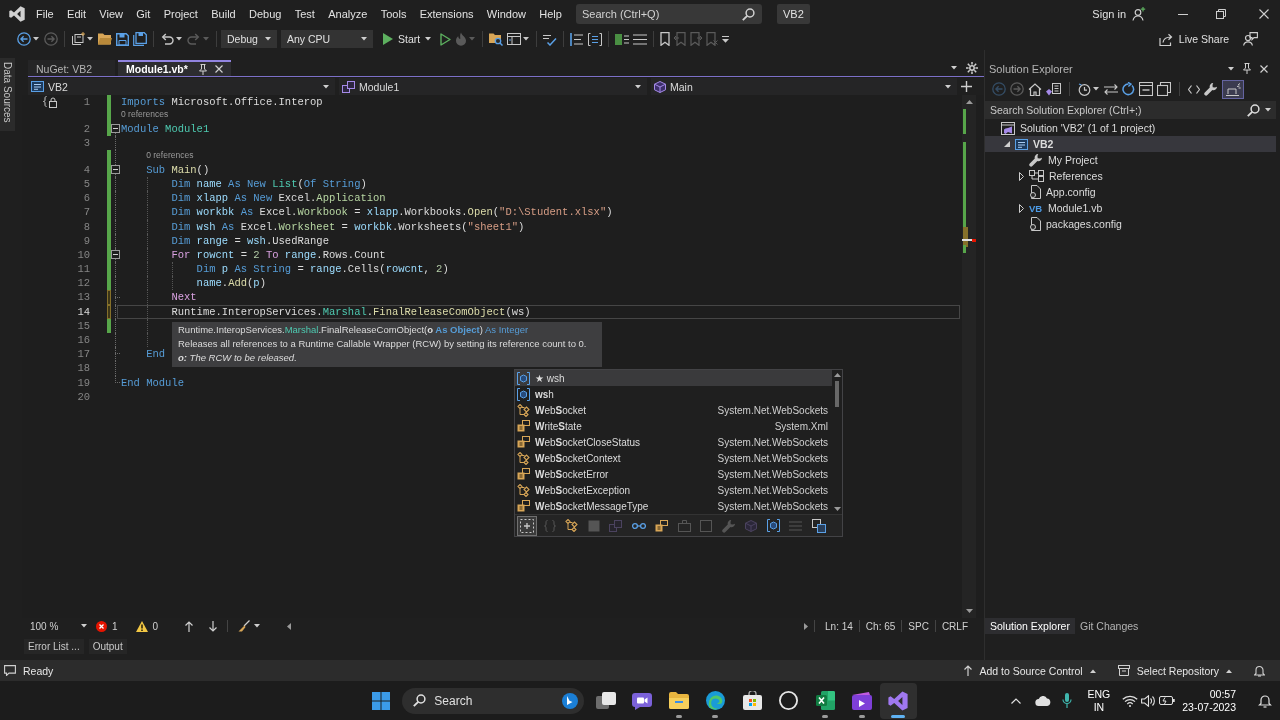 The height and width of the screenshot is (720, 1280). What do you see at coordinates (726, 39) in the screenshot?
I see `overflow-caret-icon` at bounding box center [726, 39].